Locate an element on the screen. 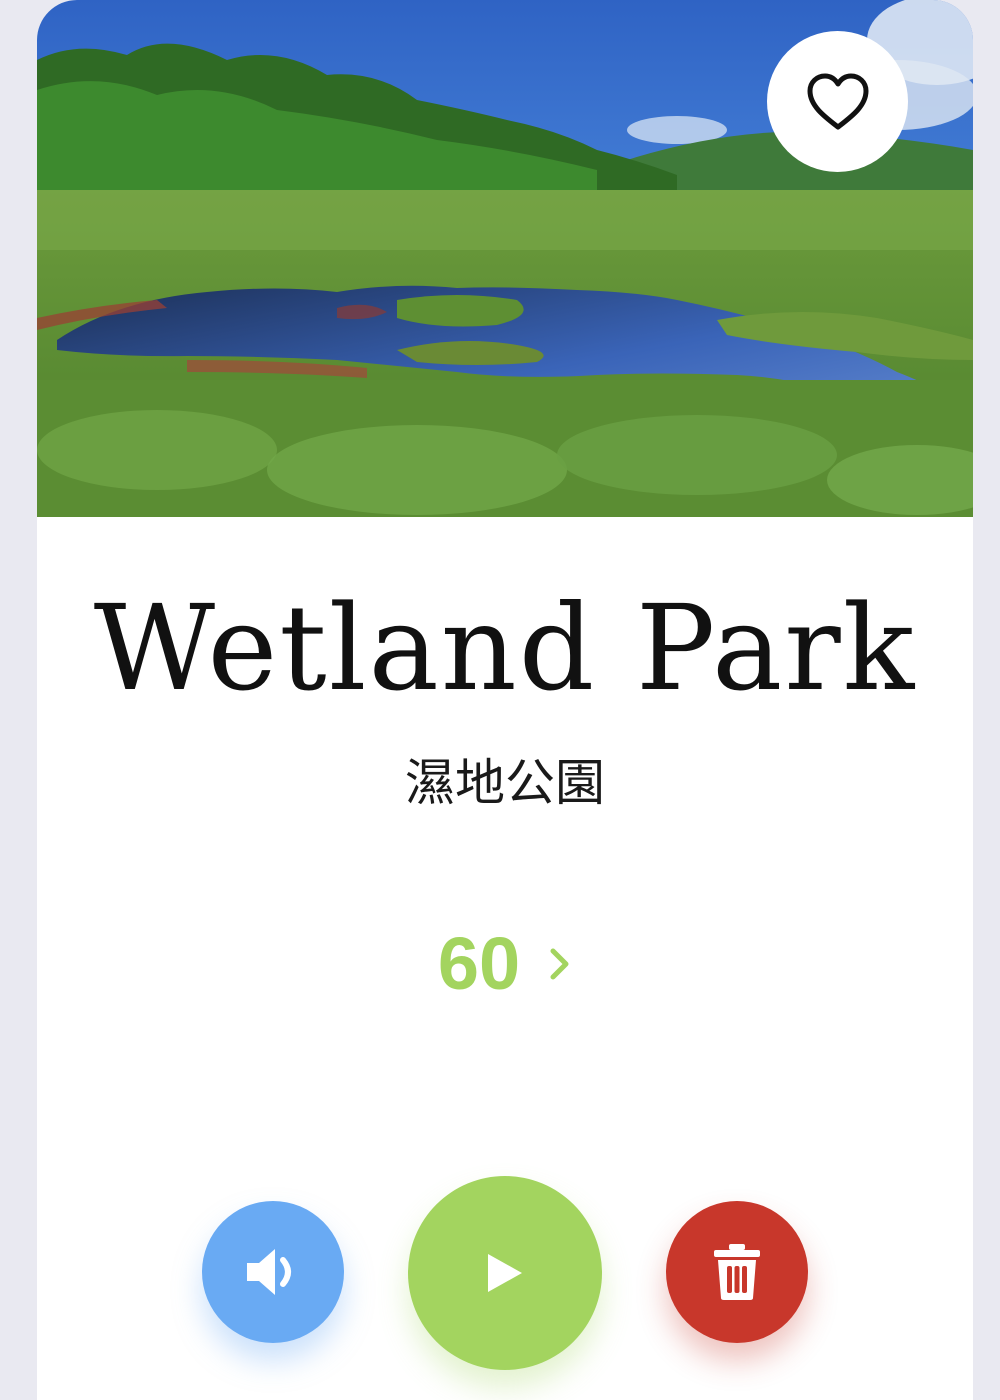  delete-button is located at coordinates (737, 1272).